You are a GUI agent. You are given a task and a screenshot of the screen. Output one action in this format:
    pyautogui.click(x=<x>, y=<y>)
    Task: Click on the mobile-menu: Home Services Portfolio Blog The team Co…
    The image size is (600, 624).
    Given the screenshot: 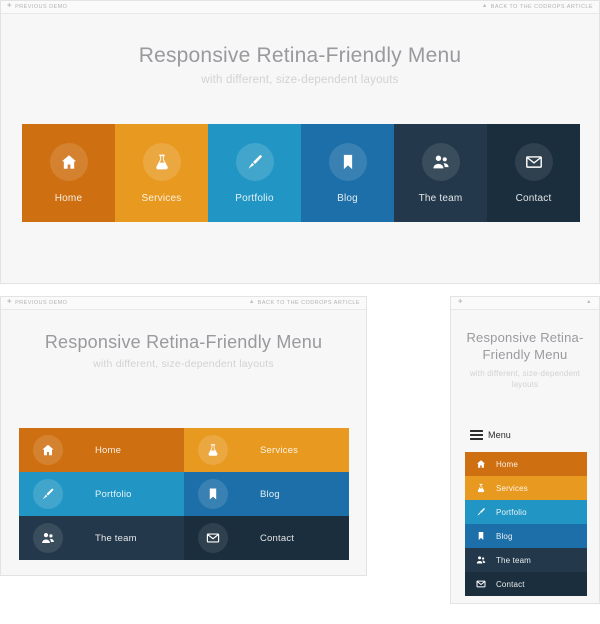 What is the action you would take?
    pyautogui.click(x=526, y=524)
    